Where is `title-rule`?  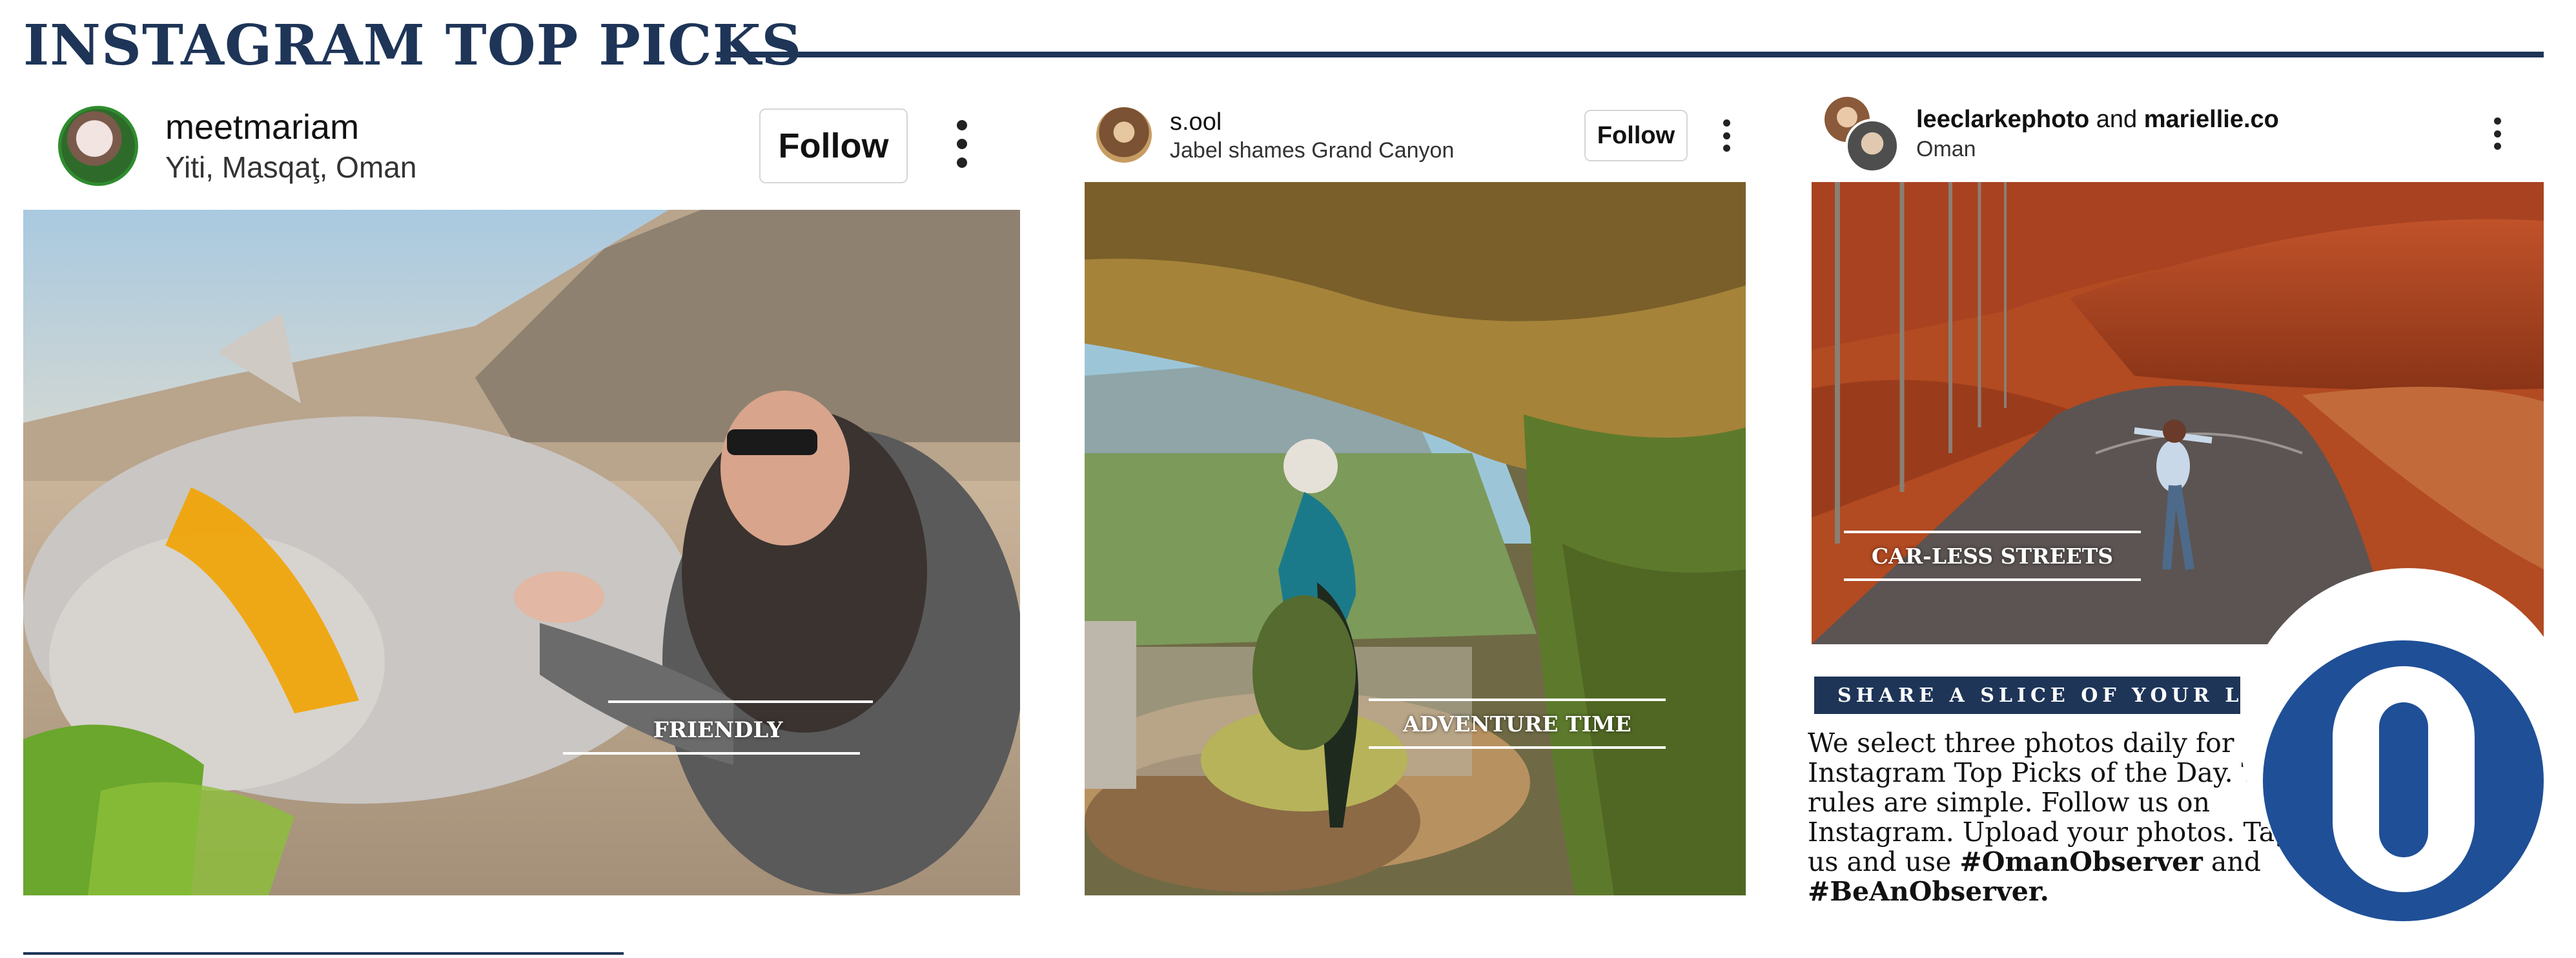
title-rule is located at coordinates (1630, 55).